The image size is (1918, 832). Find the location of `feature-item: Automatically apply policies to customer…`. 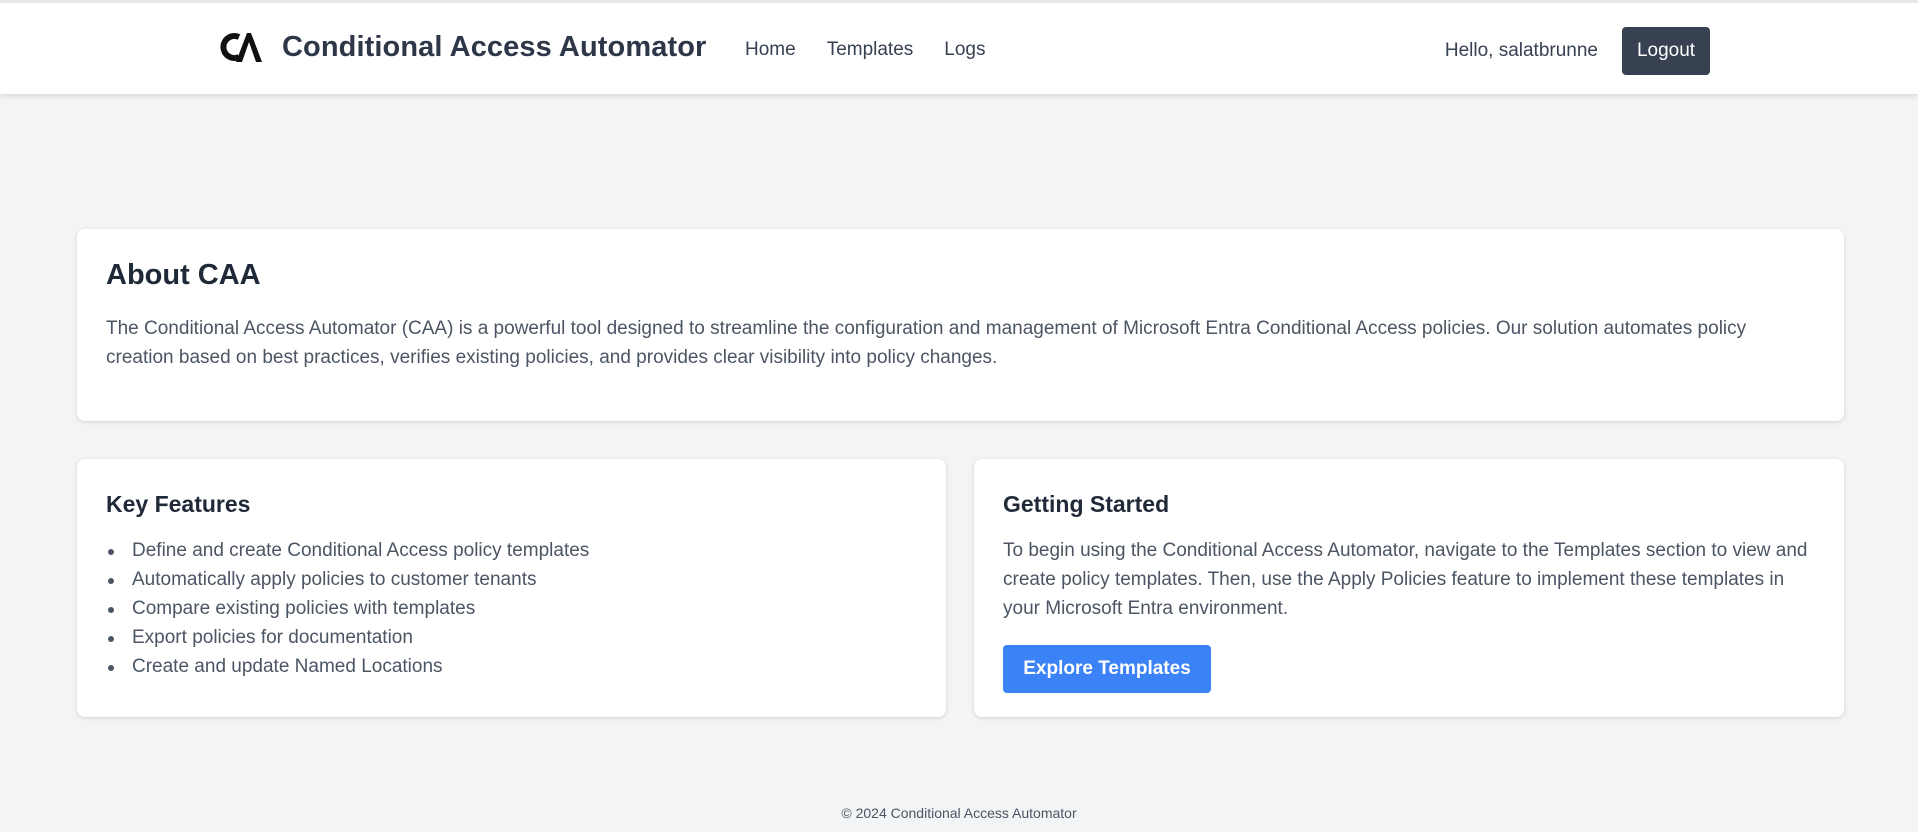

feature-item: Automatically apply policies to customer… is located at coordinates (511, 579).